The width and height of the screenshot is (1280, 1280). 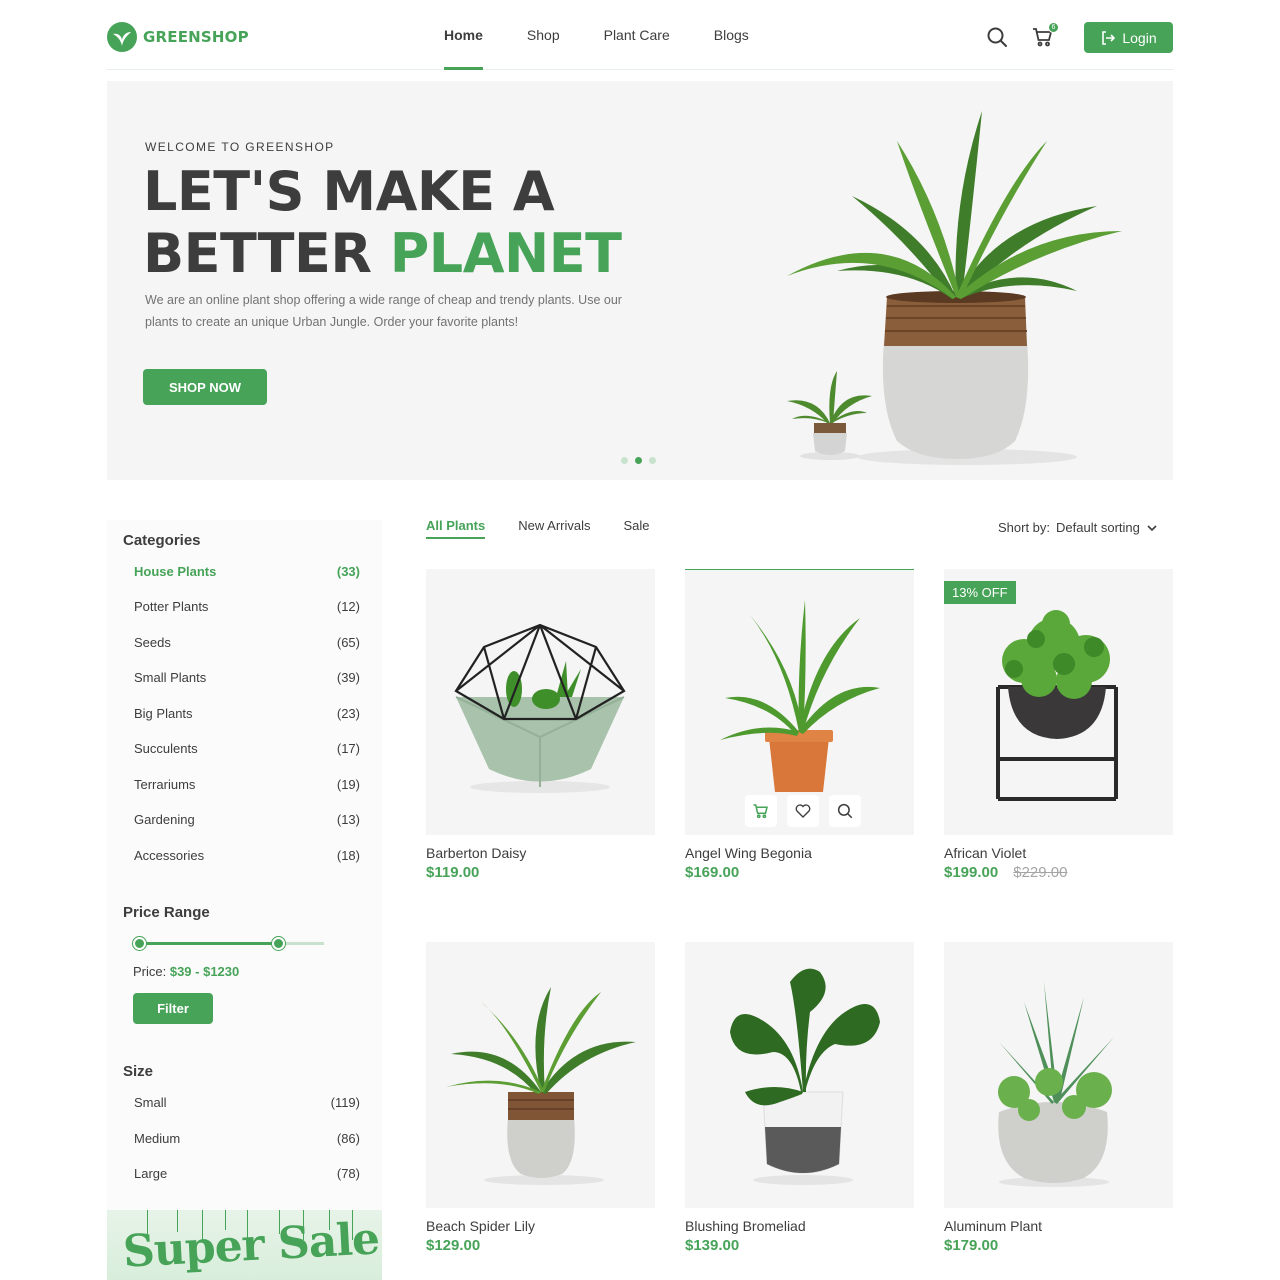 I want to click on category-label: Succulents, so click(x=166, y=748).